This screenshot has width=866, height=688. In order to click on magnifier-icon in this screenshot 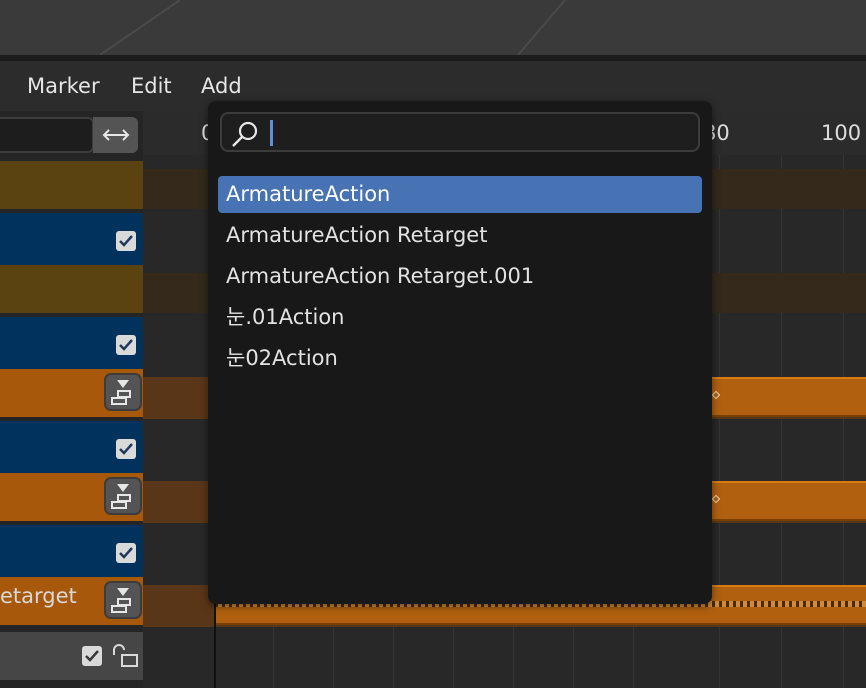, I will do `click(245, 134)`.